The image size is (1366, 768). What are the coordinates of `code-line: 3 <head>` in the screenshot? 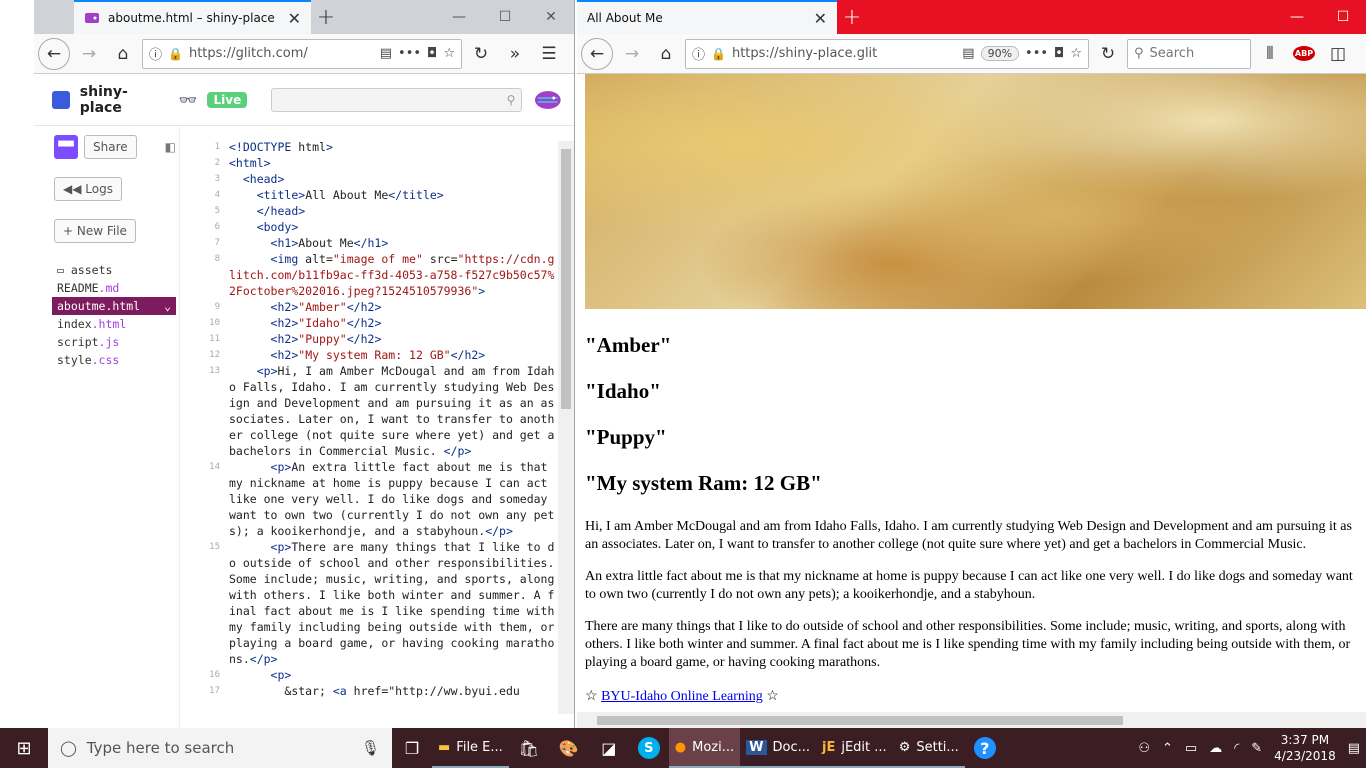 It's located at (368, 179).